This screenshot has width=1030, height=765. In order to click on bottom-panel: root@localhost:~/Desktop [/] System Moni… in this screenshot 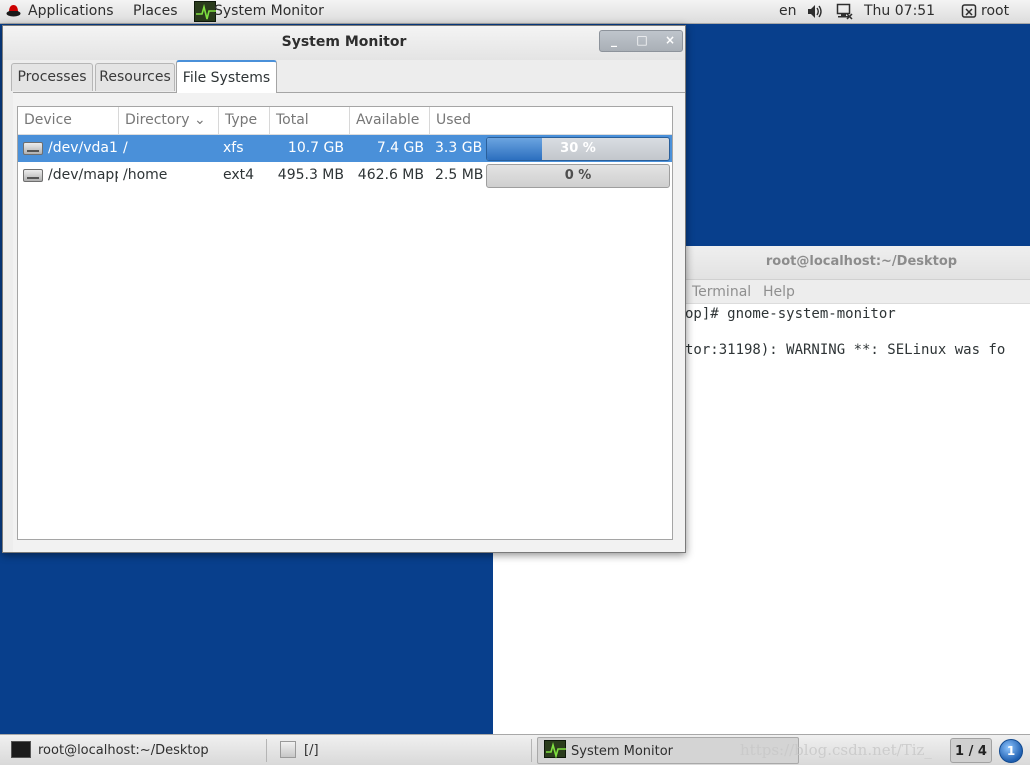, I will do `click(515, 749)`.